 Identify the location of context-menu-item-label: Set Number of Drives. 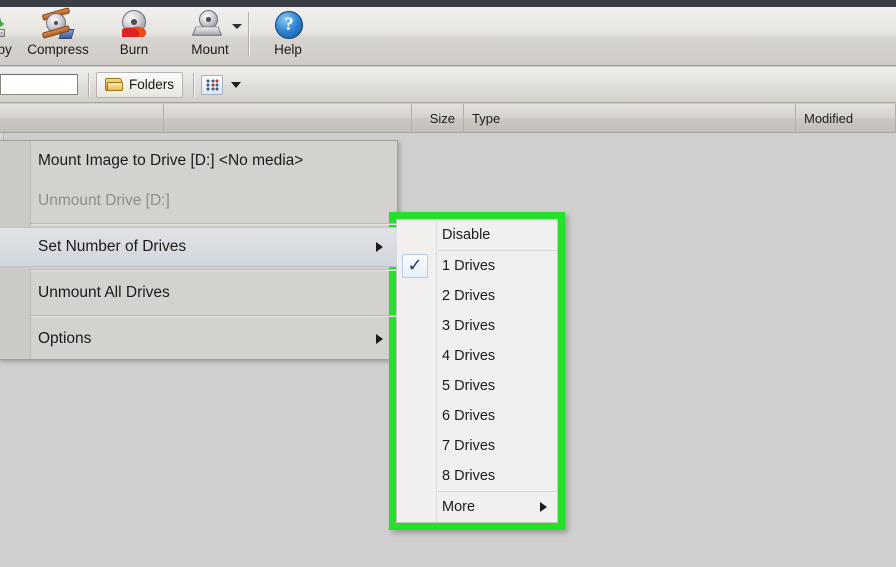
(112, 246).